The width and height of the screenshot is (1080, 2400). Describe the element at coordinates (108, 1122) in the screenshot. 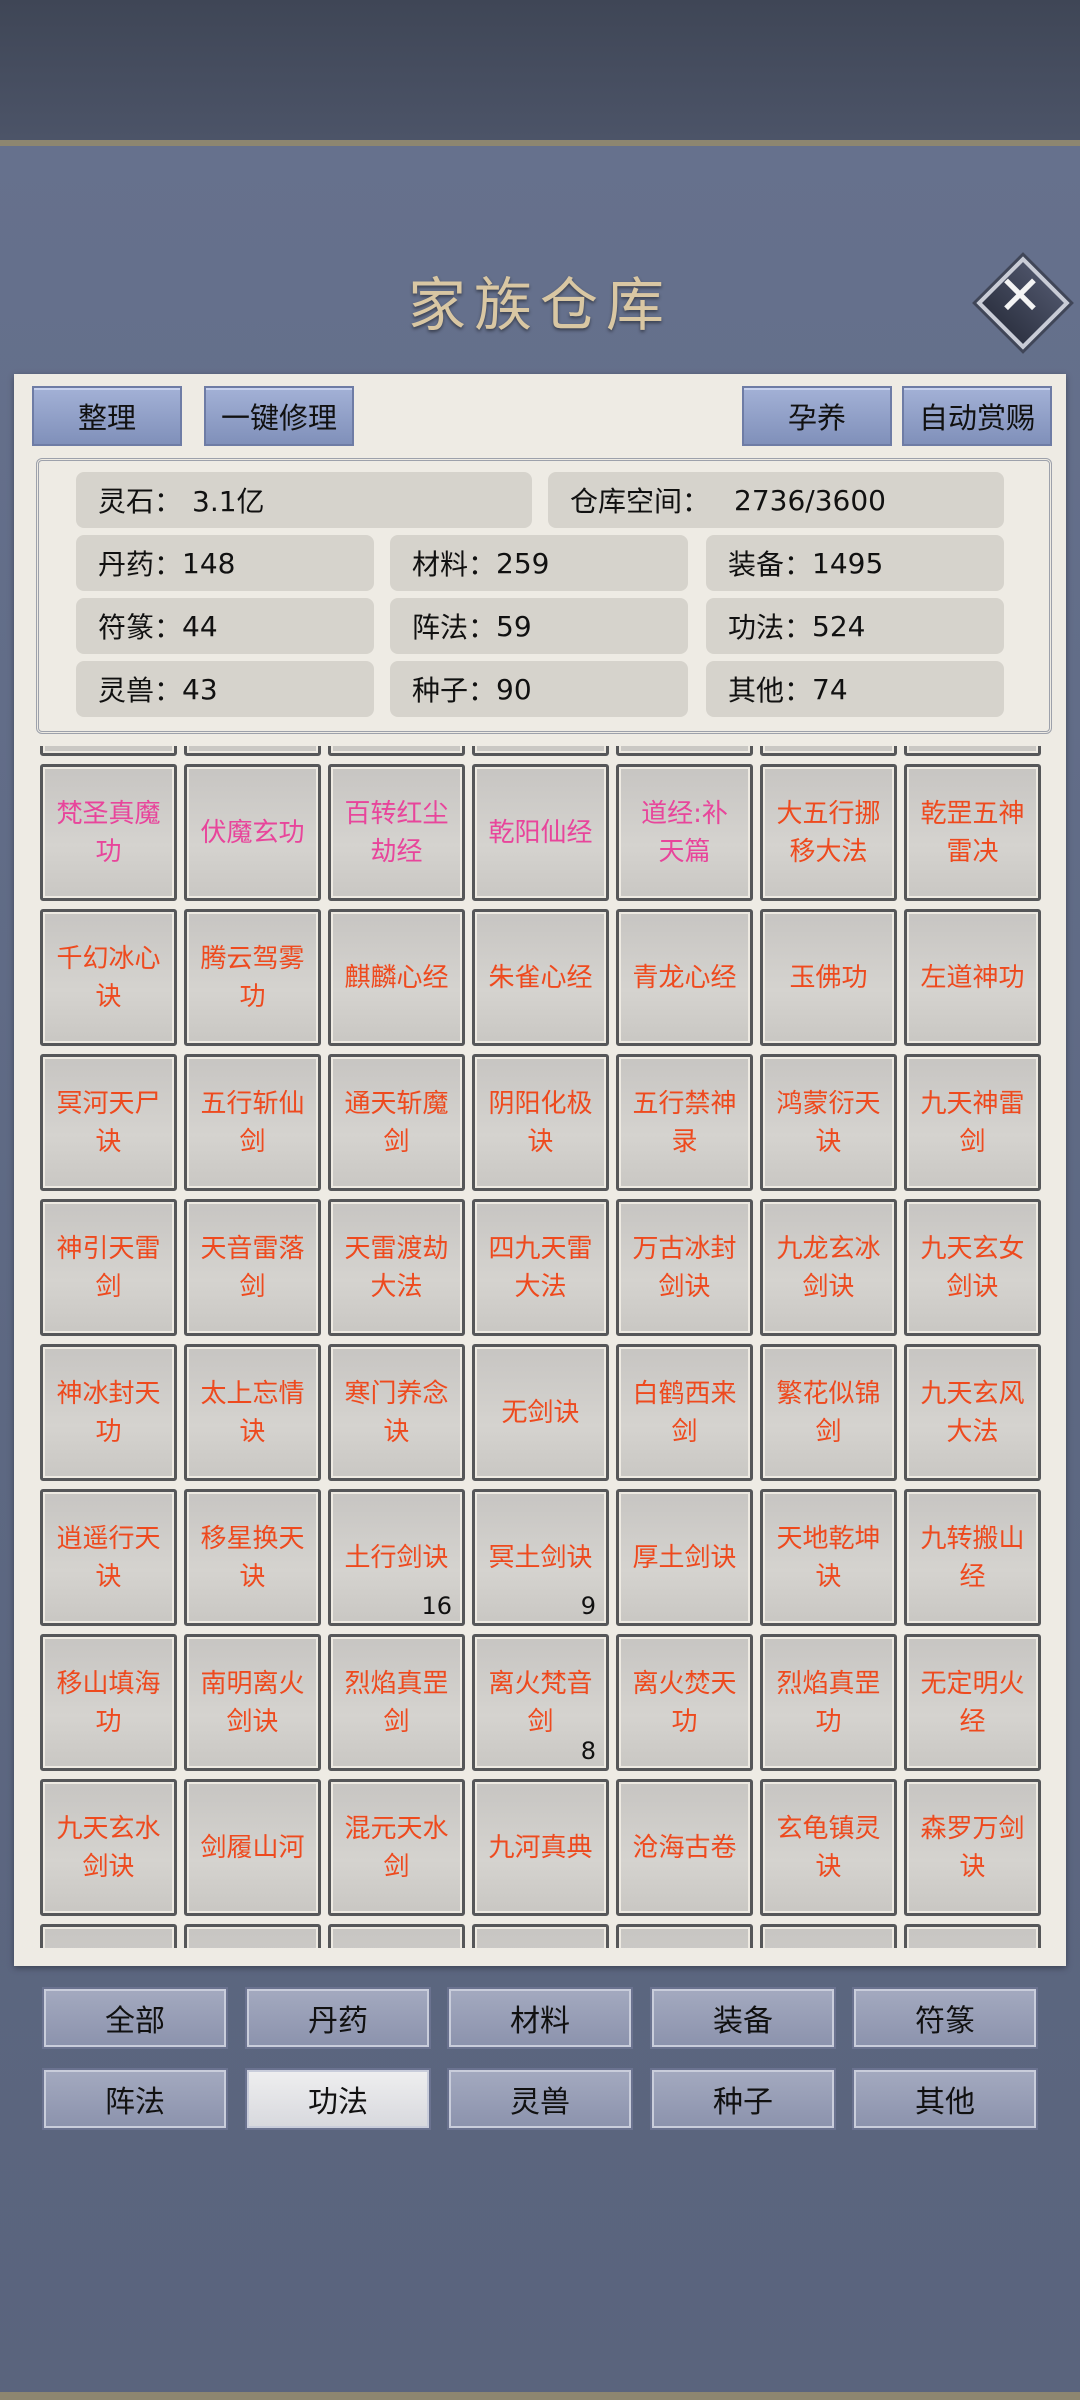

I see `item-slot: 冥河天尸诀` at that location.